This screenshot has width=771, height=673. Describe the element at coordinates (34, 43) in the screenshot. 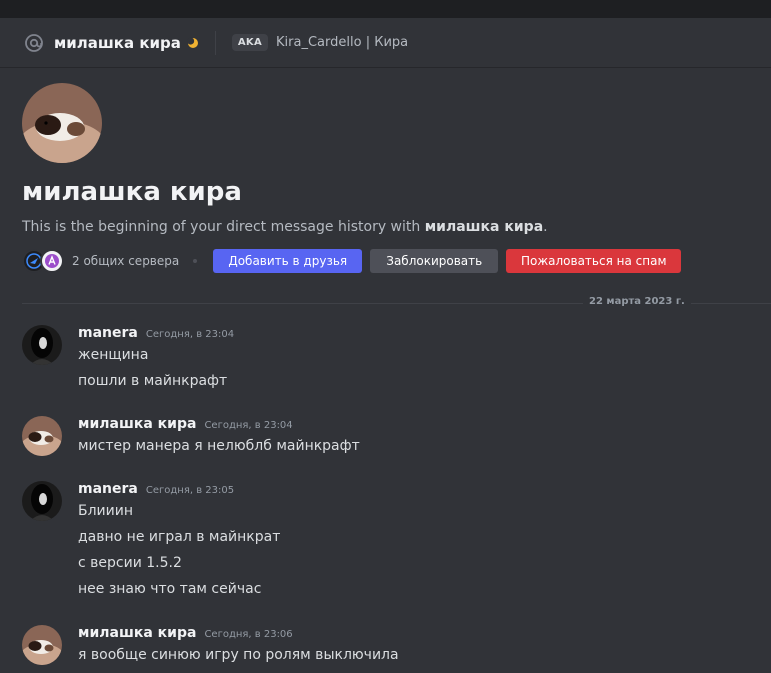

I see `at-sign-icon` at that location.